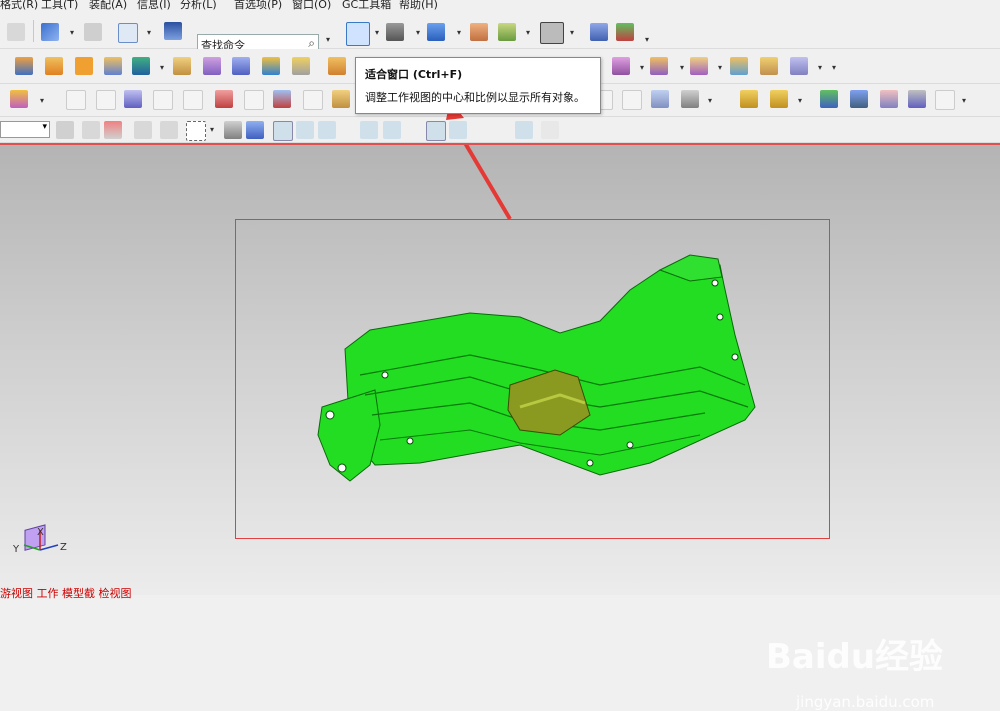  Describe the element at coordinates (820, 67) in the screenshot. I see `feature-op-dropdown-6: ▾` at that location.